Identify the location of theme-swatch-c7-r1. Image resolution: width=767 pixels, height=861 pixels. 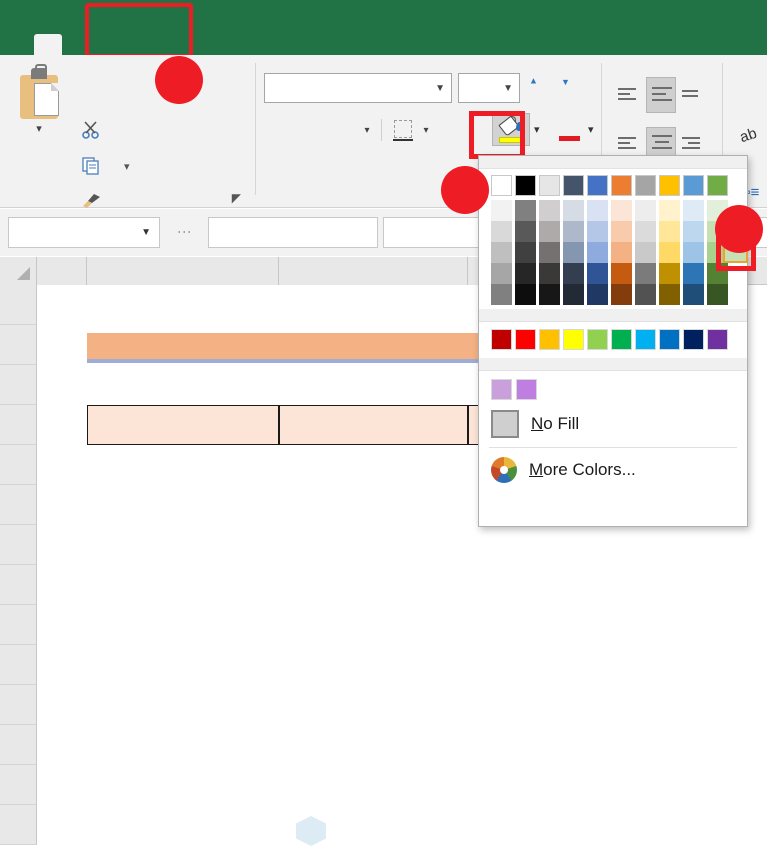
(645, 185).